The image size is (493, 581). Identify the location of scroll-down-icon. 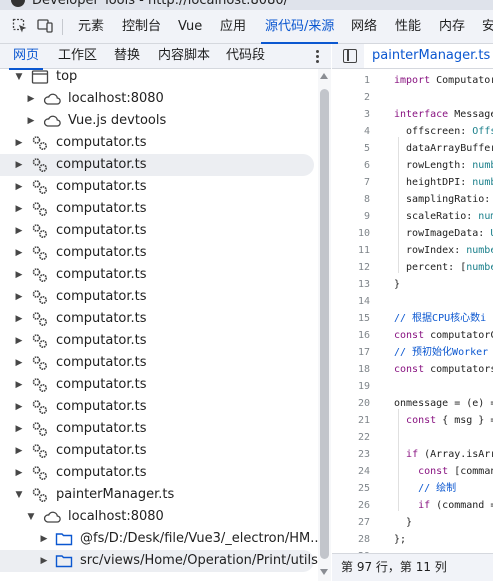
(324, 572).